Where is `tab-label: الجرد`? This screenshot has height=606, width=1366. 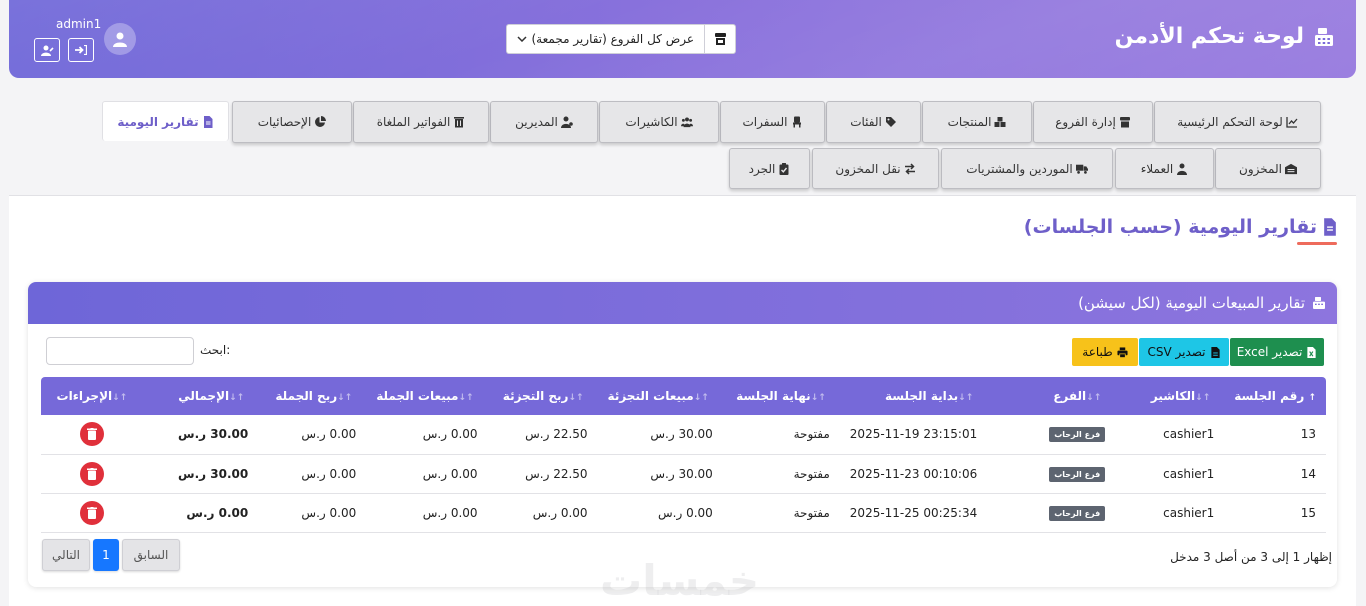
tab-label: الجرد is located at coordinates (762, 168).